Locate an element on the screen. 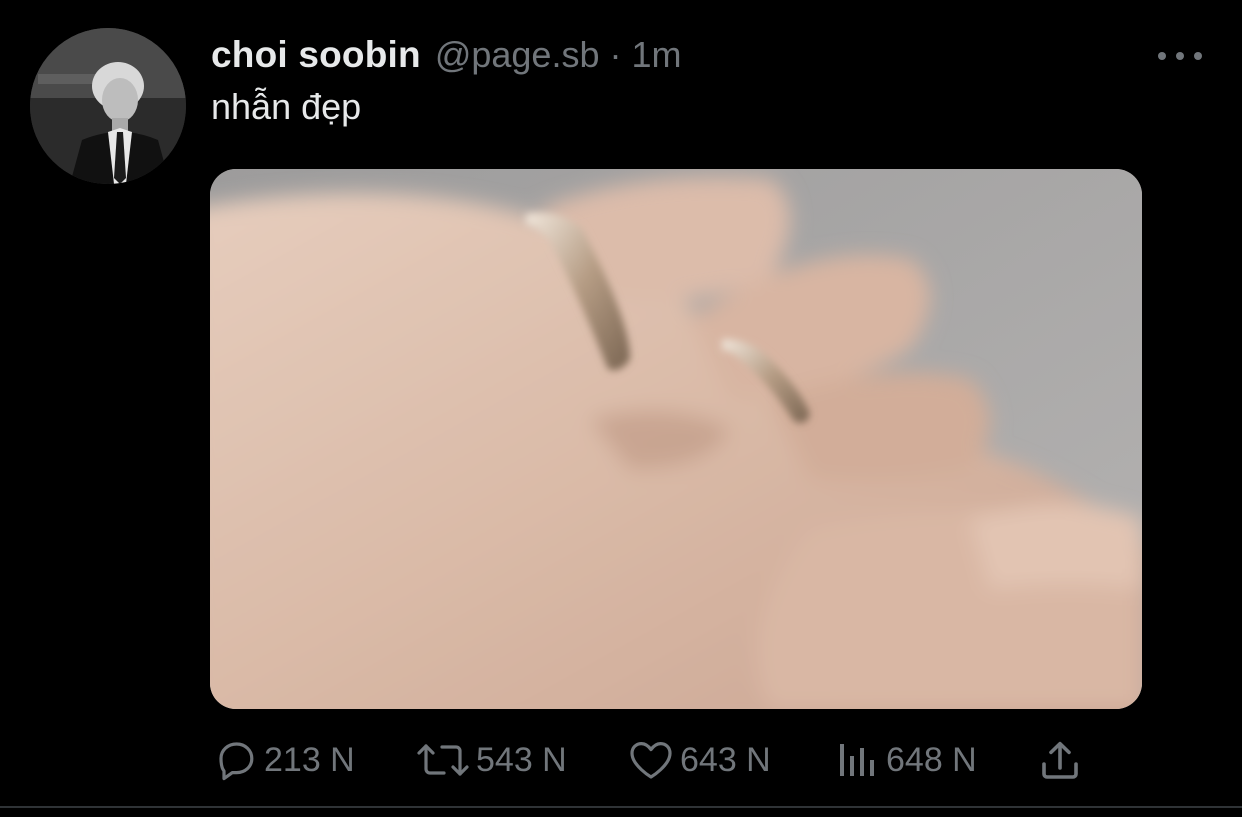 This screenshot has height=817, width=1242. display-name: choi soobin is located at coordinates (316, 55).